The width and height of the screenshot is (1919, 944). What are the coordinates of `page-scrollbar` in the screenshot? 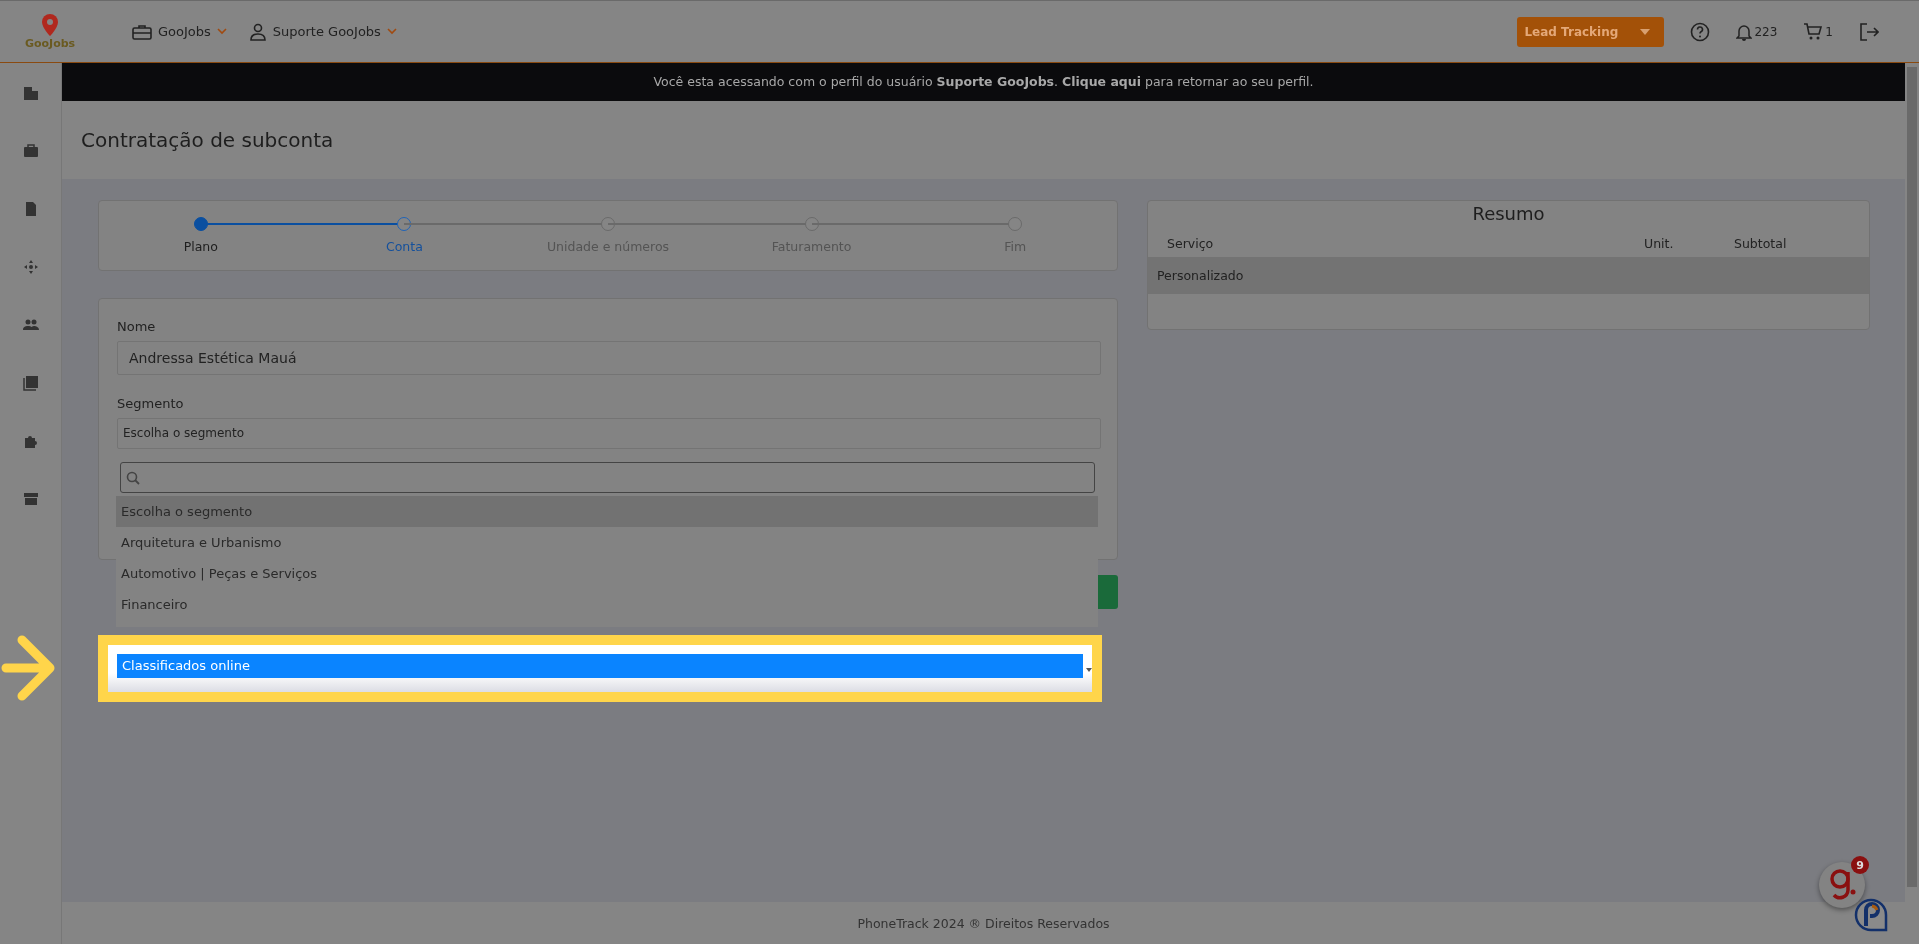 It's located at (1912, 503).